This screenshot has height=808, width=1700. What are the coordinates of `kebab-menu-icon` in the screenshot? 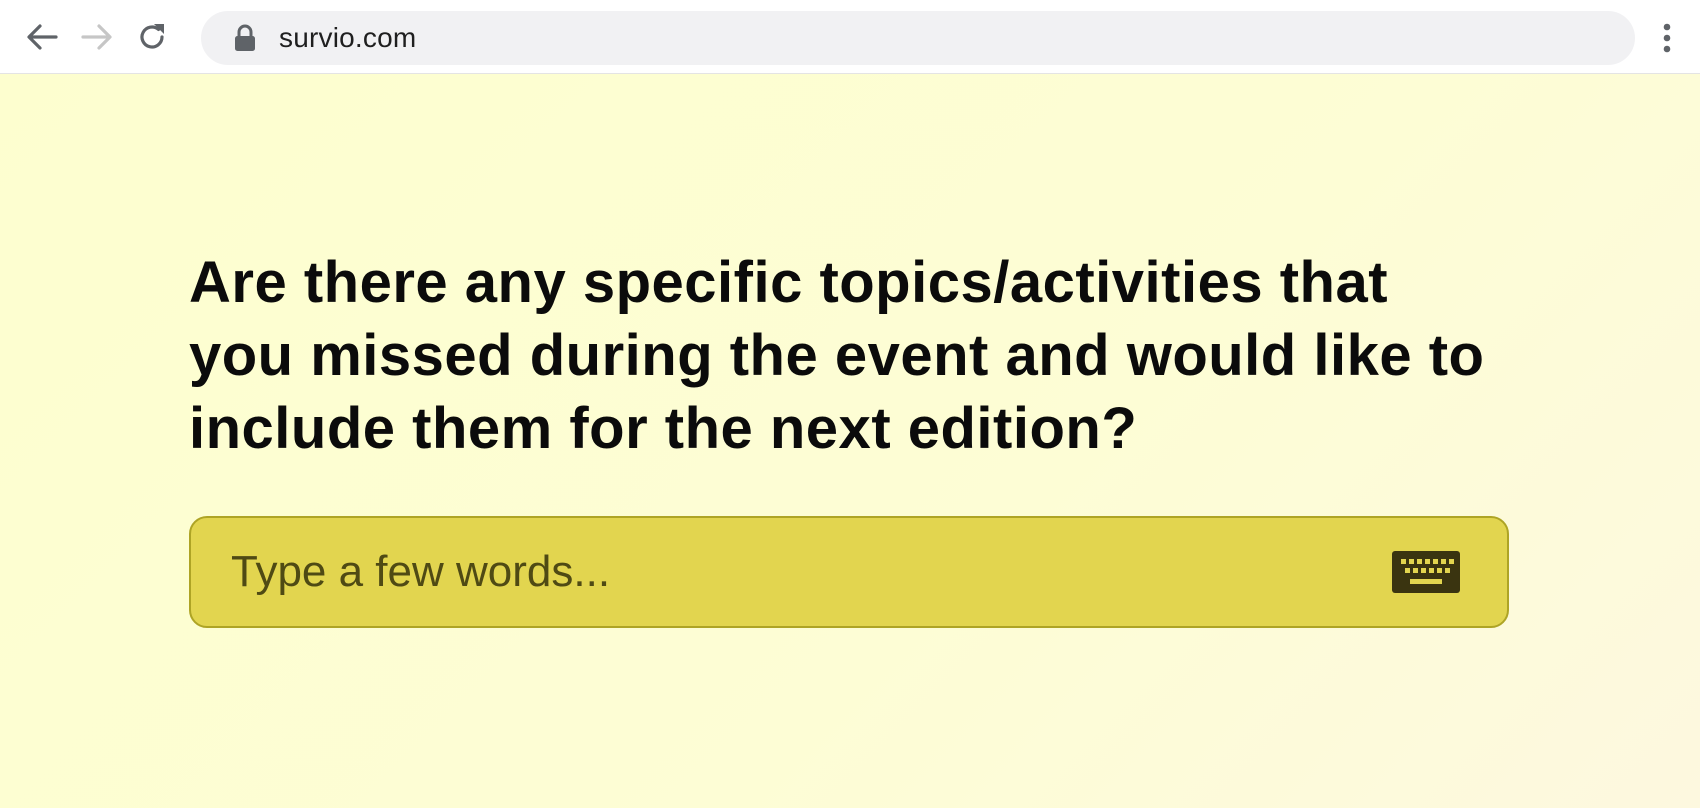 It's located at (1667, 38).